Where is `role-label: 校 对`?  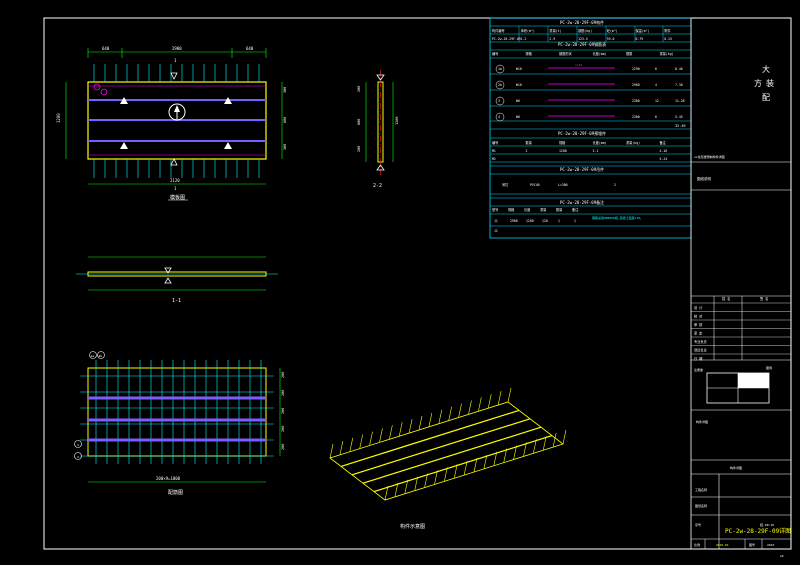
role-label: 校 对 is located at coordinates (698, 316).